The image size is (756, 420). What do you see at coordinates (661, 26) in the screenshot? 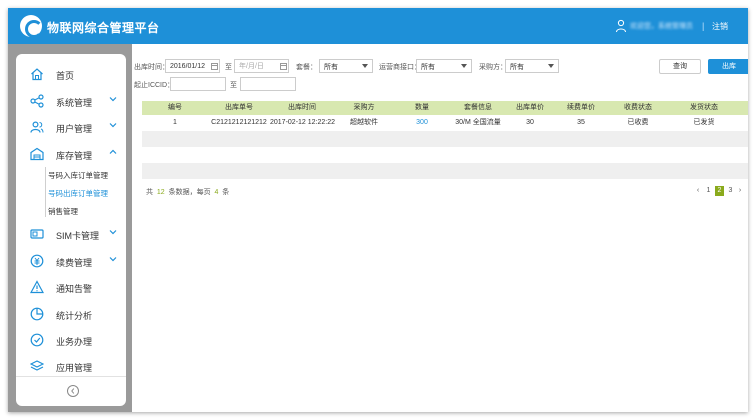
I see `user-name: 欢迎您，系统管理员` at bounding box center [661, 26].